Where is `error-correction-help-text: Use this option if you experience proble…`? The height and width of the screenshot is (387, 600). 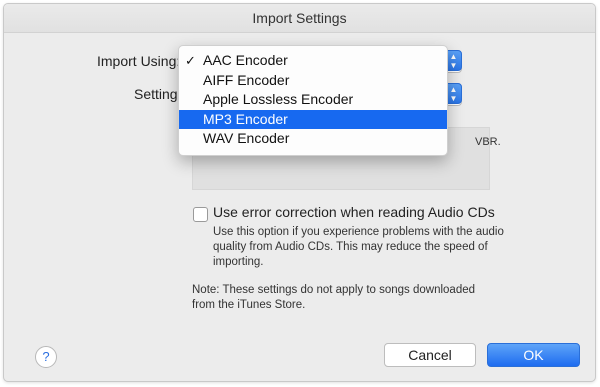 error-correction-help-text: Use this option if you experience proble… is located at coordinates (358, 247).